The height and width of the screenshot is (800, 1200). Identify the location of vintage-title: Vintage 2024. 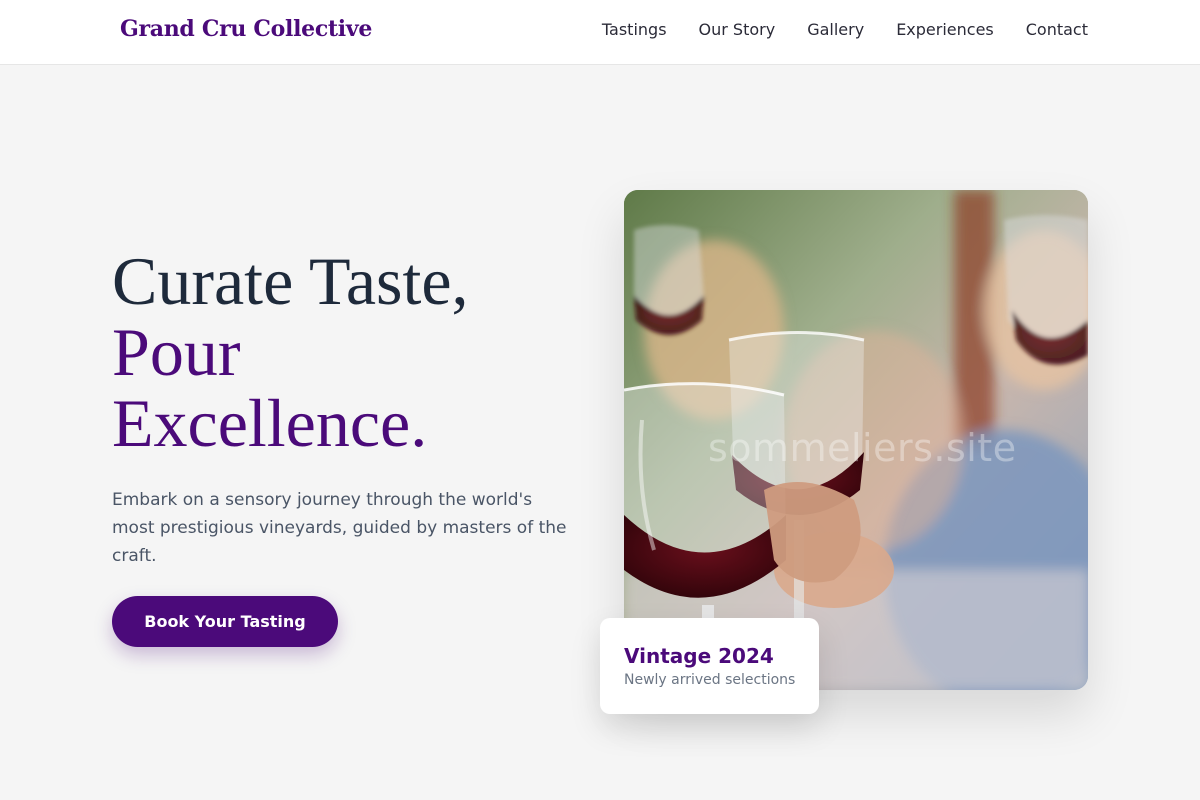
(699, 656).